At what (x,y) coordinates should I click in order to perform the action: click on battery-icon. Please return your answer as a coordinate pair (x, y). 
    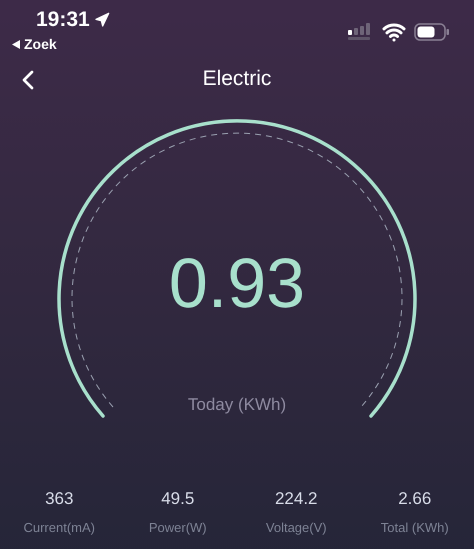
    Looking at the image, I should click on (432, 32).